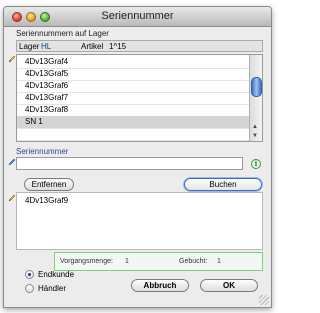 The image size is (320, 313). Describe the element at coordinates (133, 134) in the screenshot. I see `list-item-empty` at that location.